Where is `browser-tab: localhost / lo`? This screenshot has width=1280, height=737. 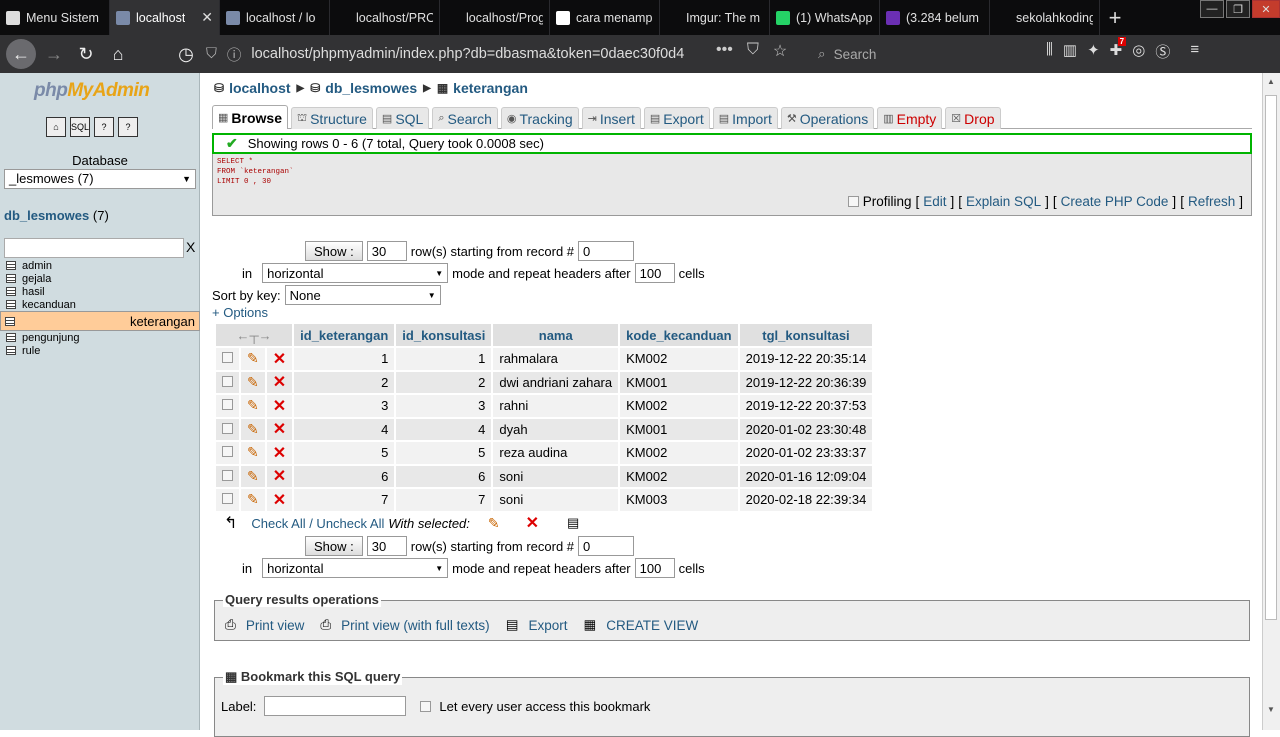
browser-tab: localhost / lo is located at coordinates (275, 17).